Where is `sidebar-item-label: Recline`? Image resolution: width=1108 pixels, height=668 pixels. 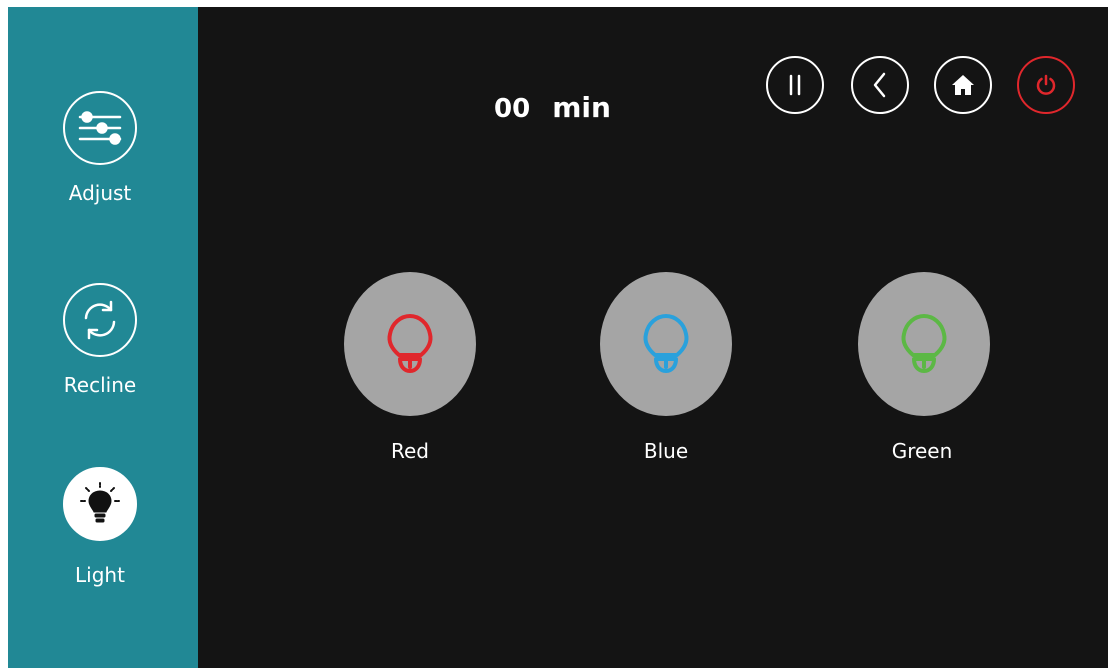 sidebar-item-label: Recline is located at coordinates (100, 385).